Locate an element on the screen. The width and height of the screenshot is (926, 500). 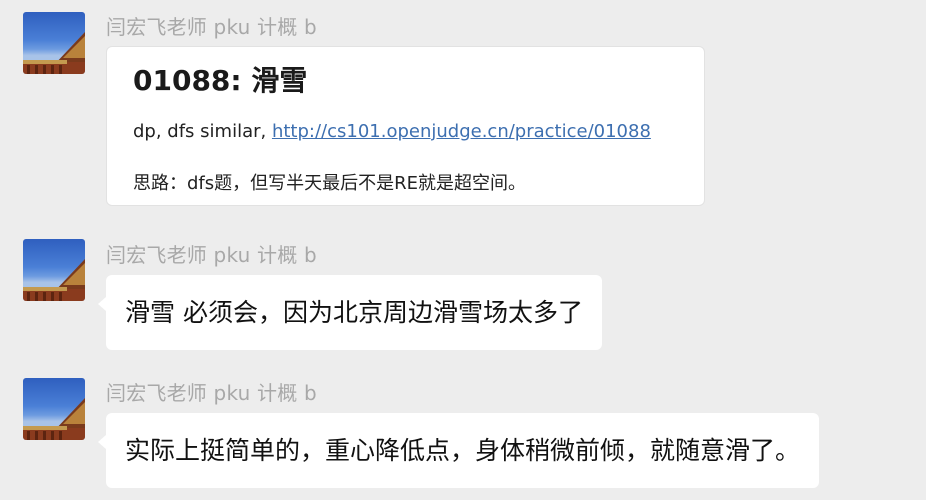
card-title: 01088: 滑雪 is located at coordinates (220, 80).